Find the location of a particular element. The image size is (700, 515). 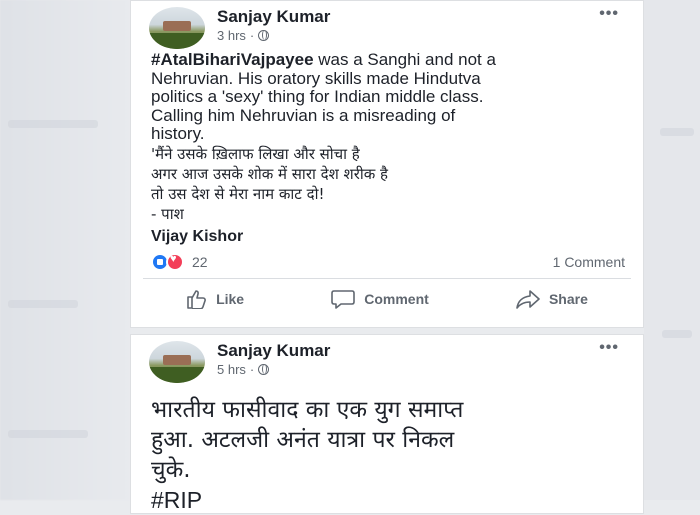

poem-line: तो उस देश से मेरा नाम काट दो! is located at coordinates (238, 193).